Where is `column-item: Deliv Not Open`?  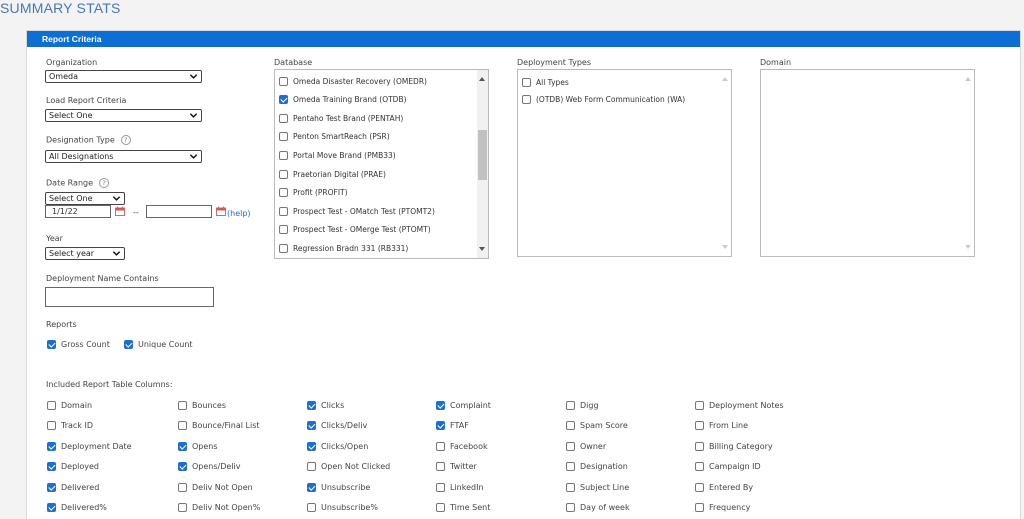 column-item: Deliv Not Open is located at coordinates (215, 487).